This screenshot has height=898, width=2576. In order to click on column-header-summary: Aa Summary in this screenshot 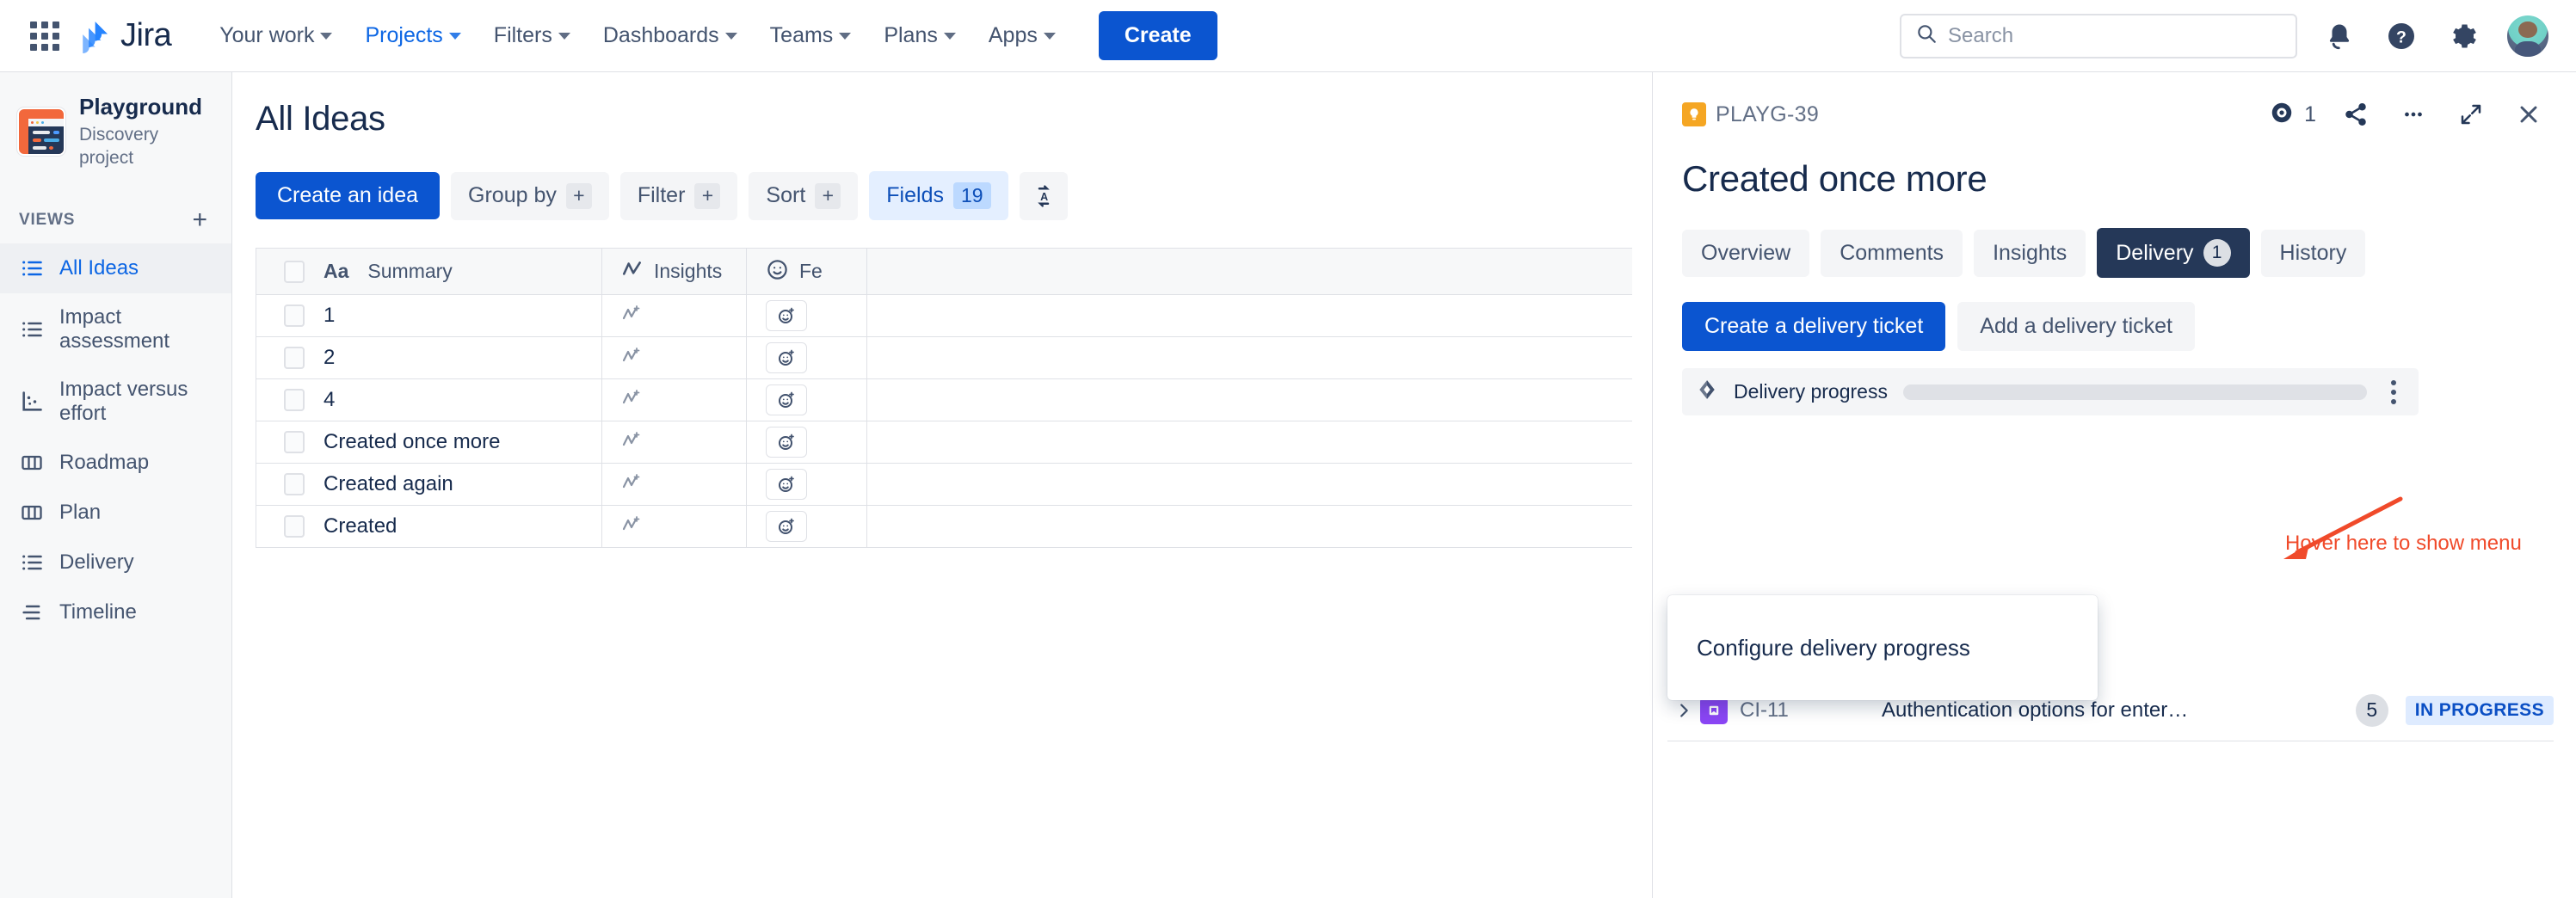, I will do `click(429, 271)`.